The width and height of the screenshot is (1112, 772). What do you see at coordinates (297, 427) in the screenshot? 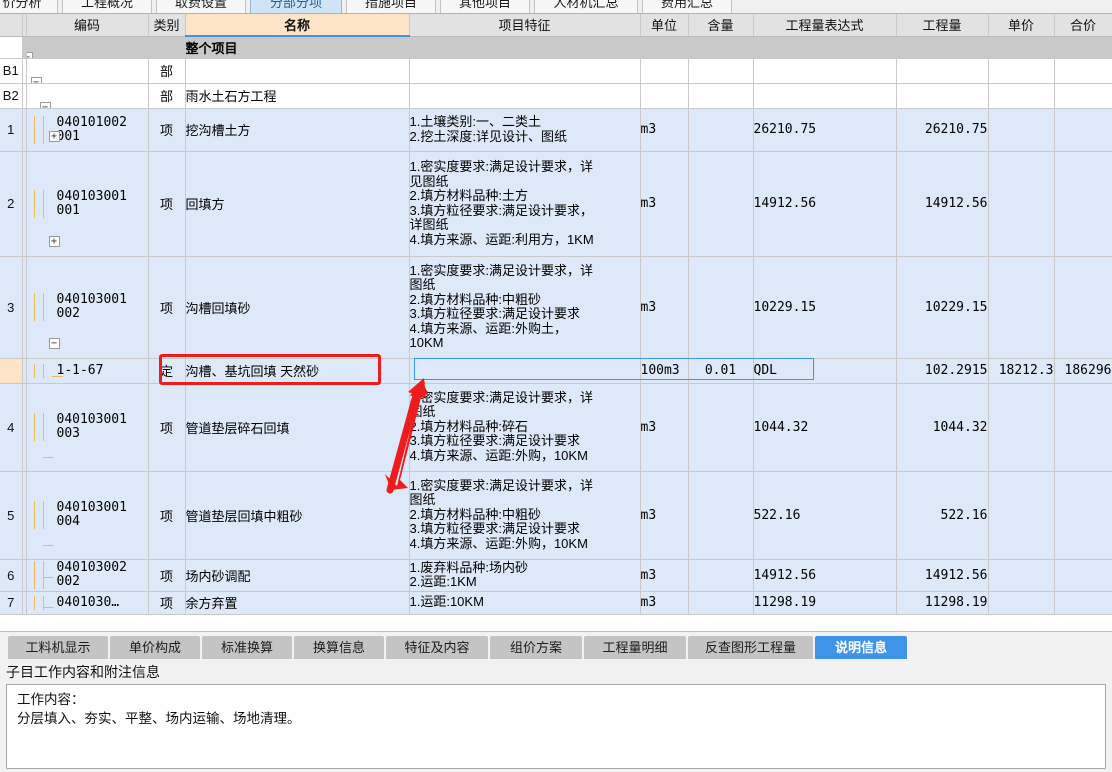
I see `cell-name: 管道垫层碎石回填` at bounding box center [297, 427].